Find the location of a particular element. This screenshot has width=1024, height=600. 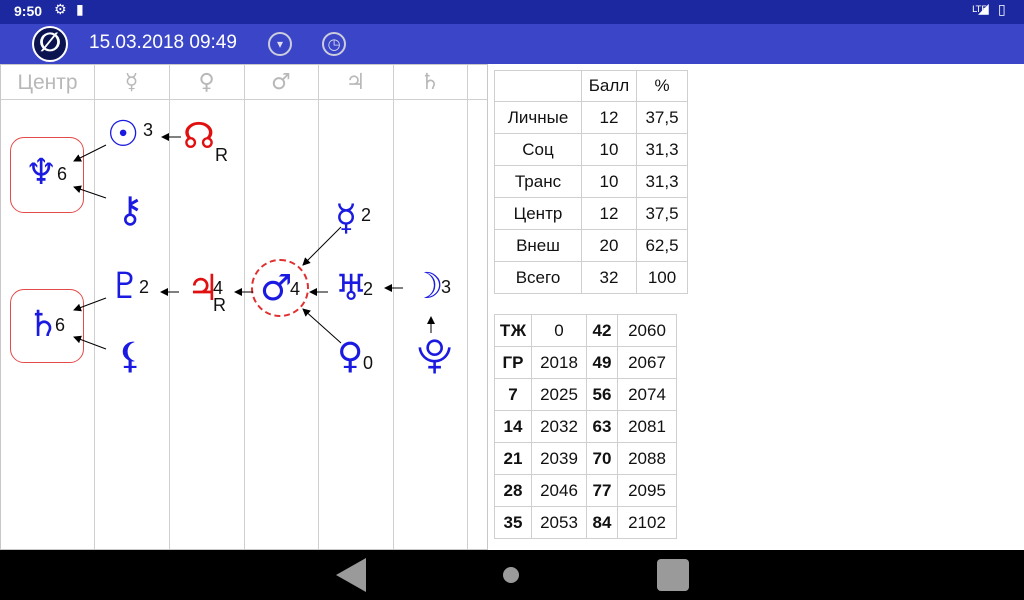

table-cell: 14 is located at coordinates (513, 426).